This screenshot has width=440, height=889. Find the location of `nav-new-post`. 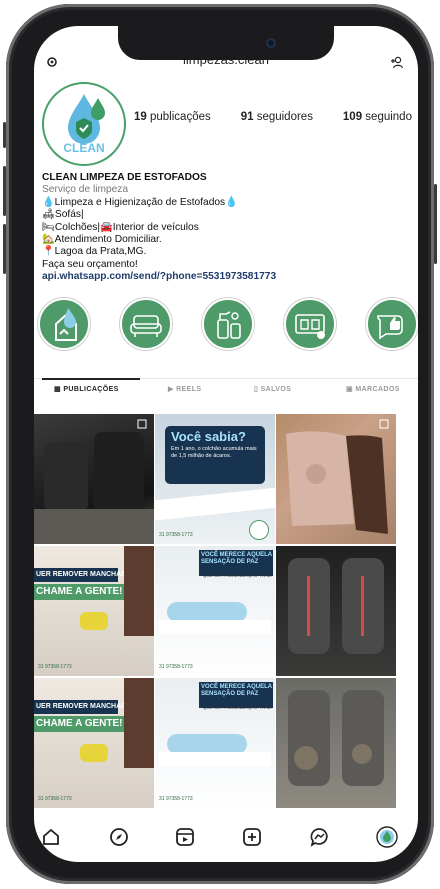

nav-new-post is located at coordinates (252, 837).